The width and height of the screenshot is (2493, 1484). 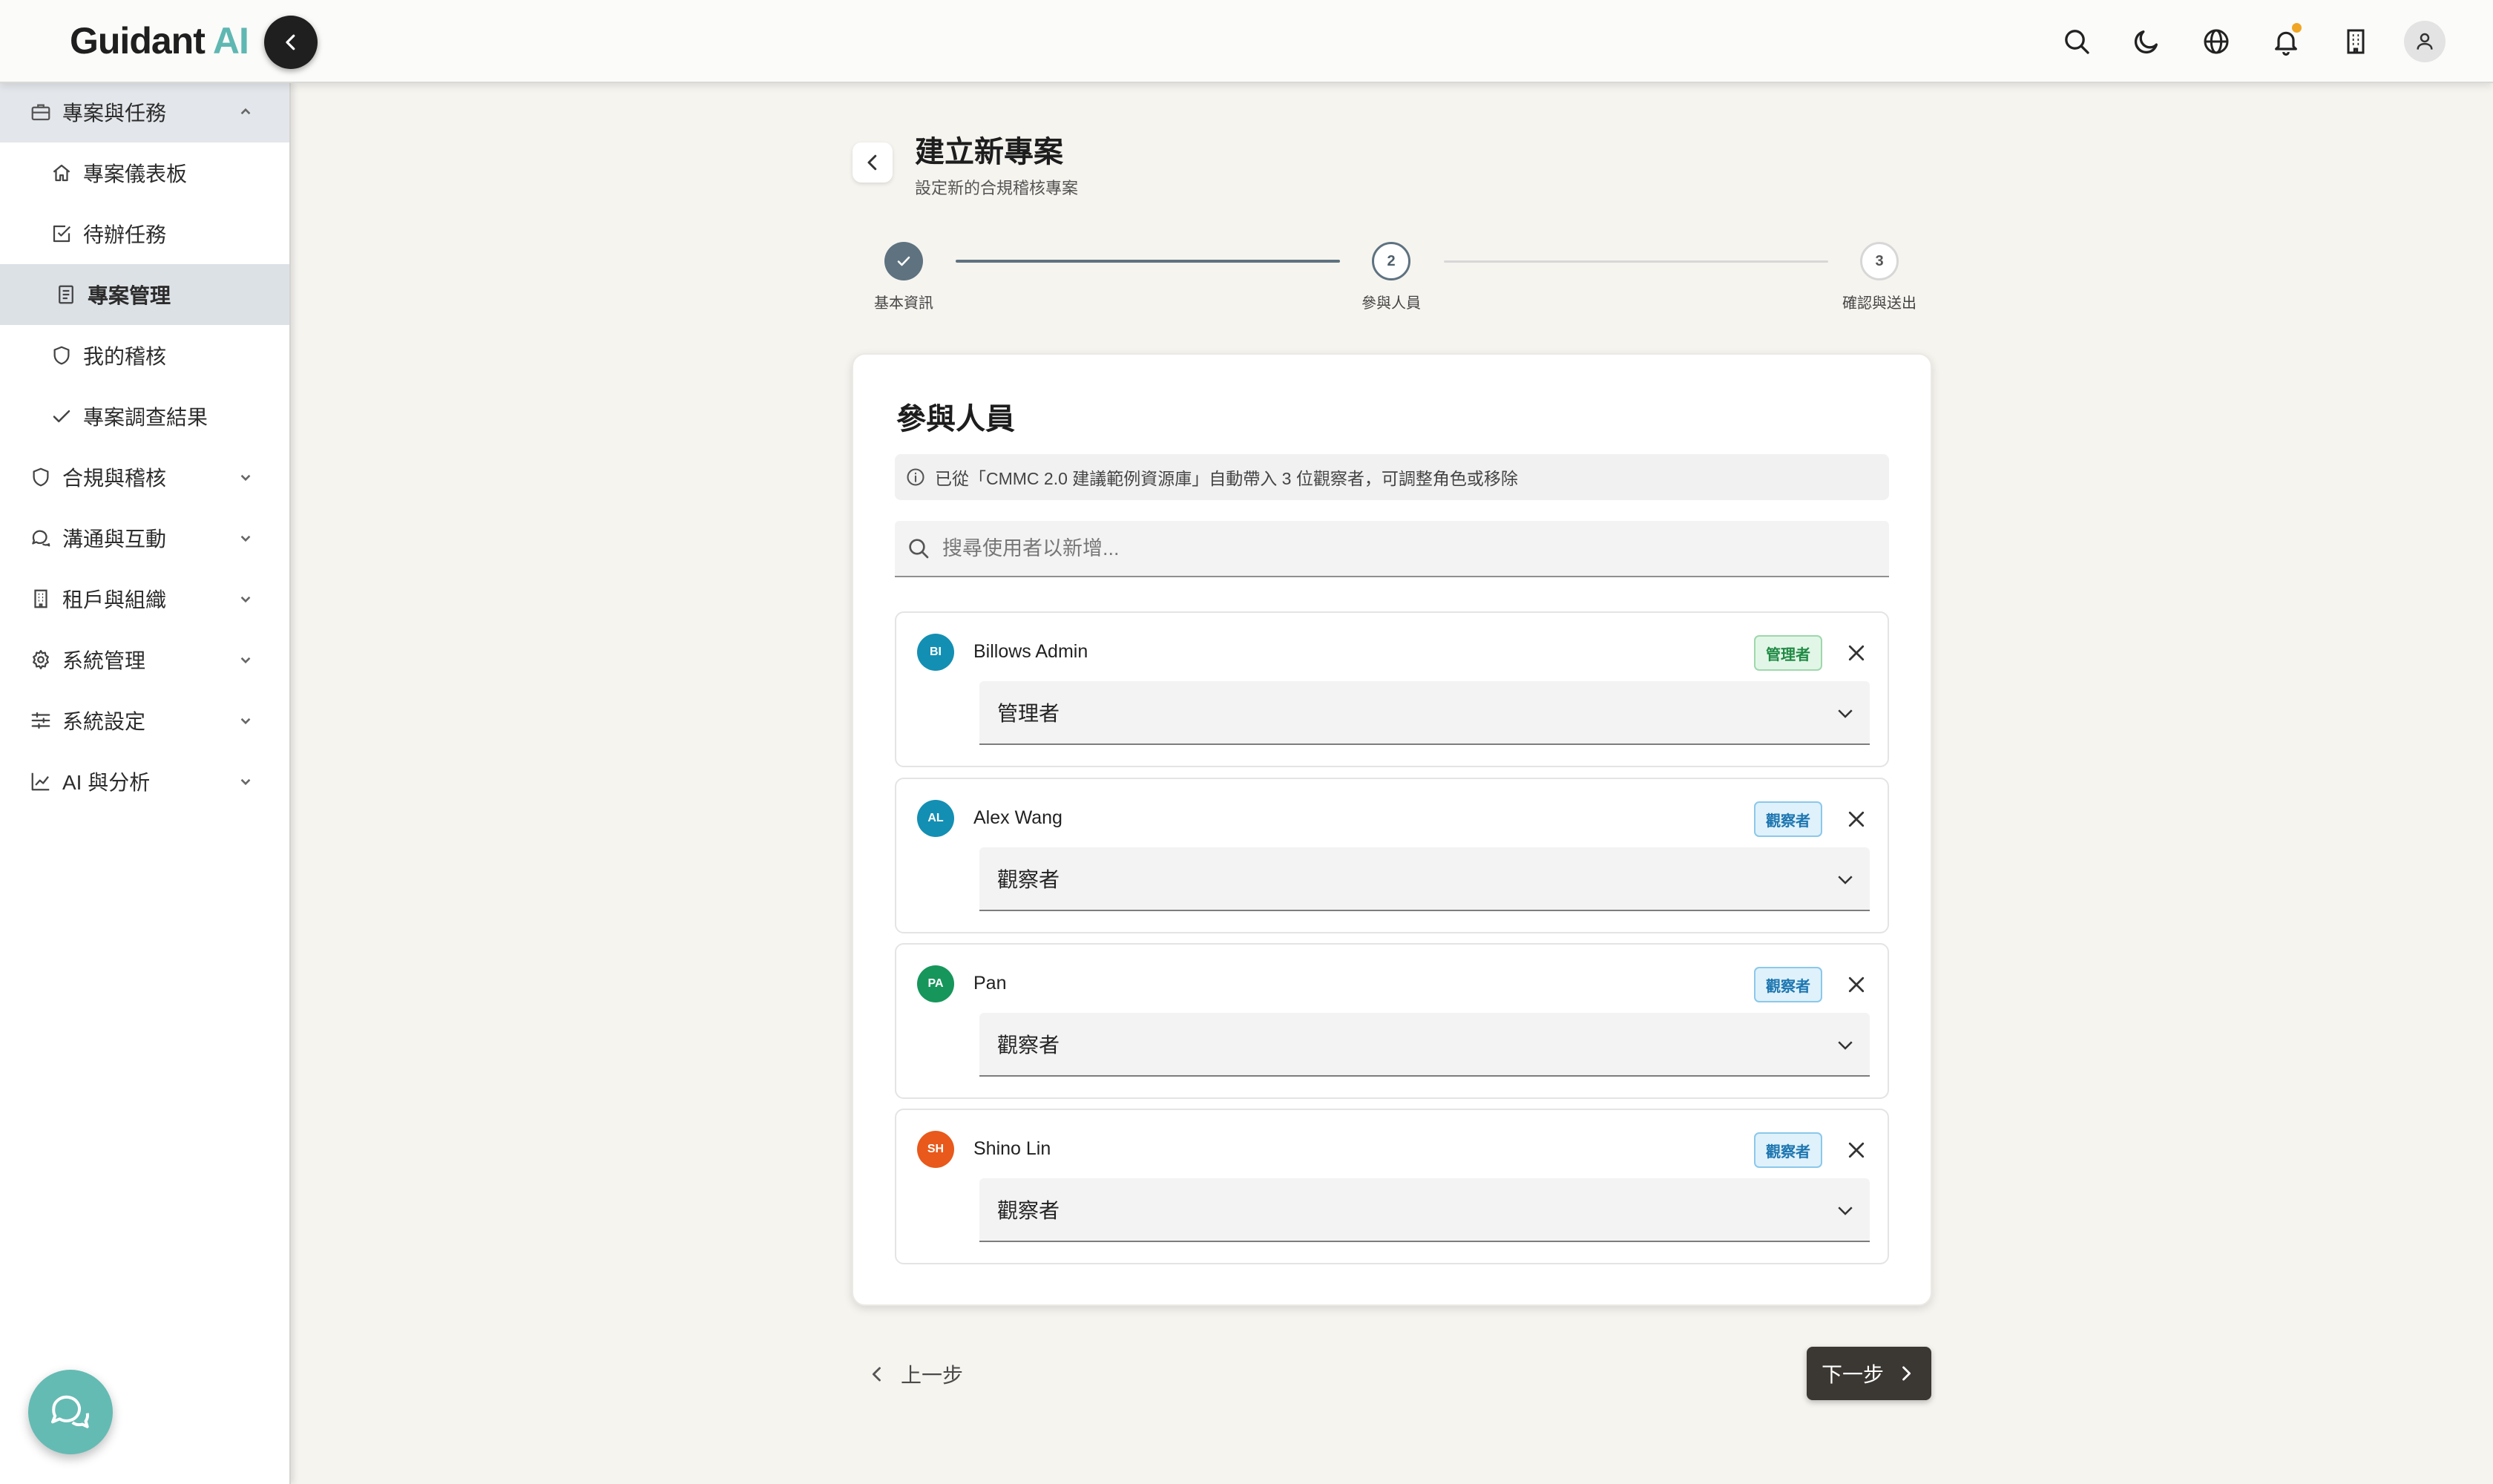 I want to click on organization-button, so click(x=2355, y=41).